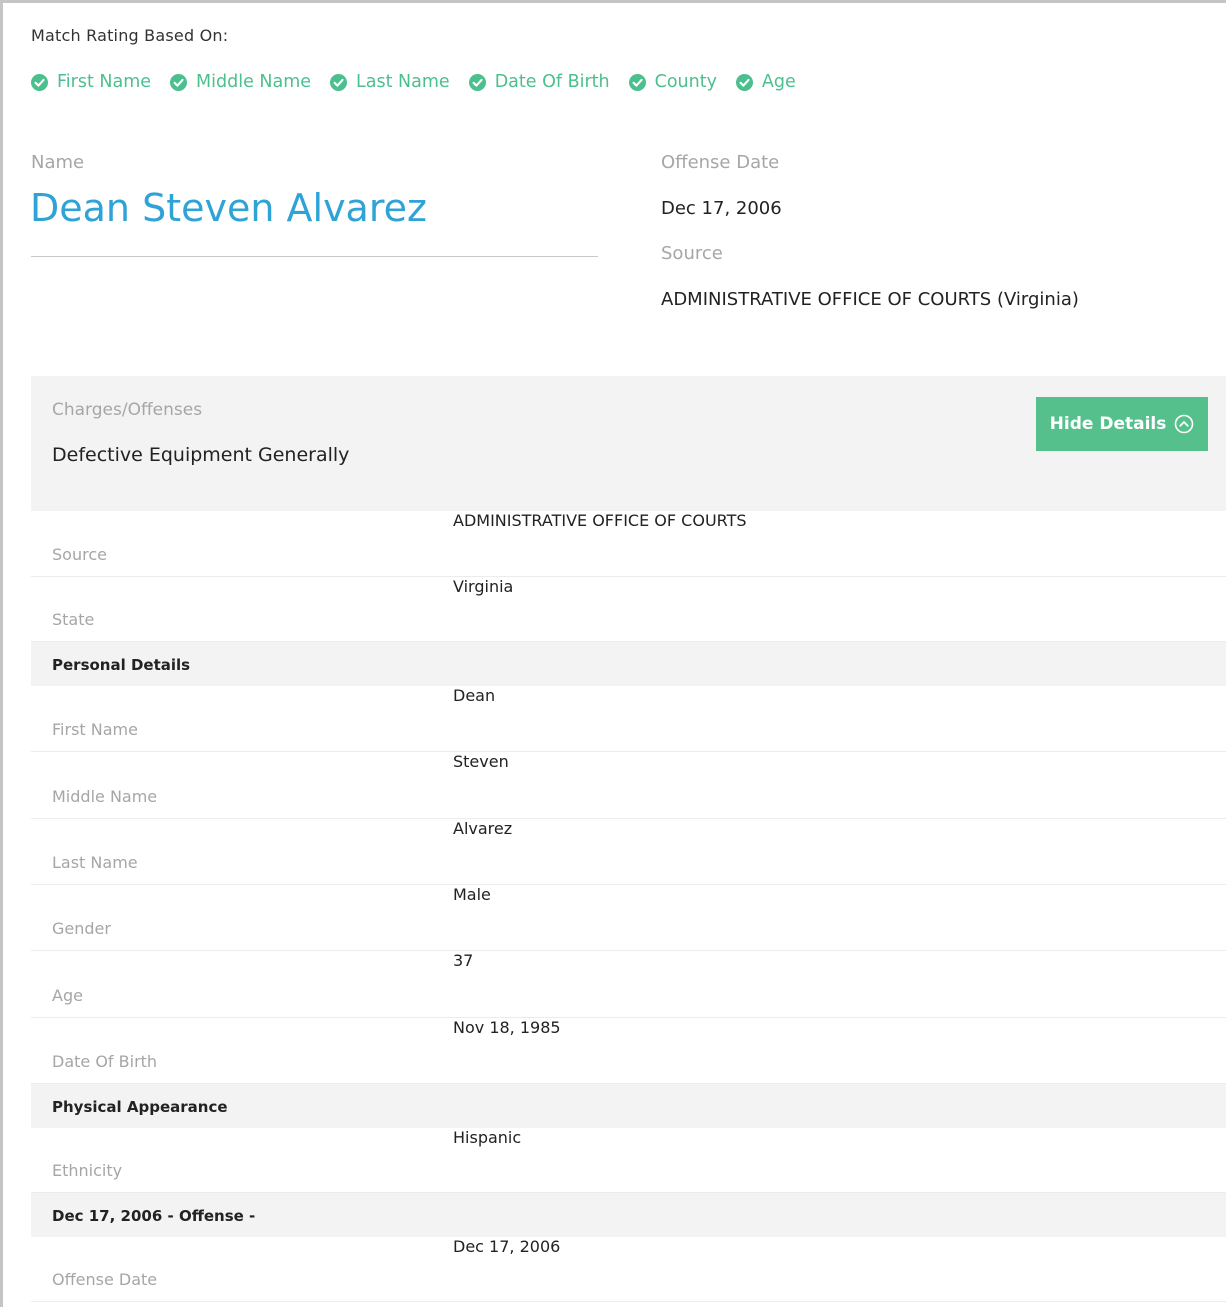 The height and width of the screenshot is (1307, 1226). Describe the element at coordinates (487, 1137) in the screenshot. I see `detail-value: Hispanic` at that location.